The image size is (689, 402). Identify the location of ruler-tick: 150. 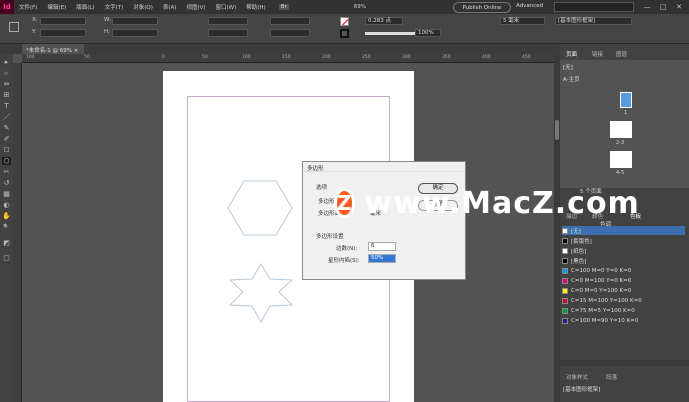
(286, 57).